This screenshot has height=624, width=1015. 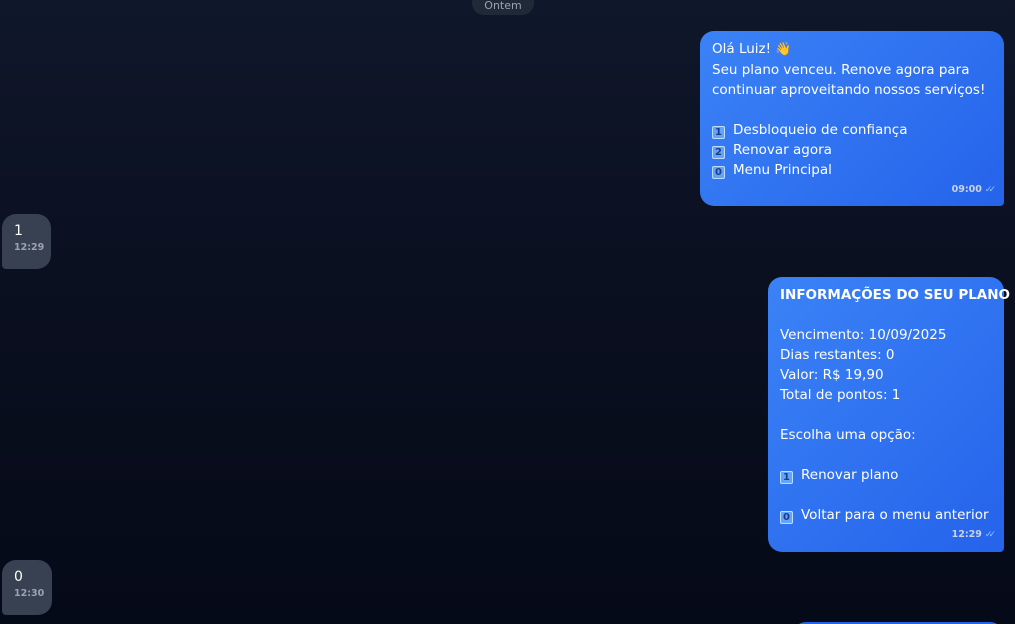 What do you see at coordinates (886, 475) in the screenshot?
I see `menu-option: 1 Renovar plano` at bounding box center [886, 475].